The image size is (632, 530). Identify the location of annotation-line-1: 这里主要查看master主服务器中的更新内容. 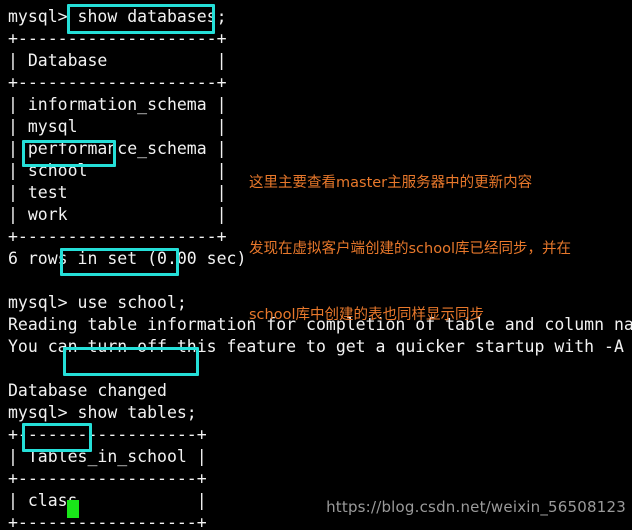
(391, 183).